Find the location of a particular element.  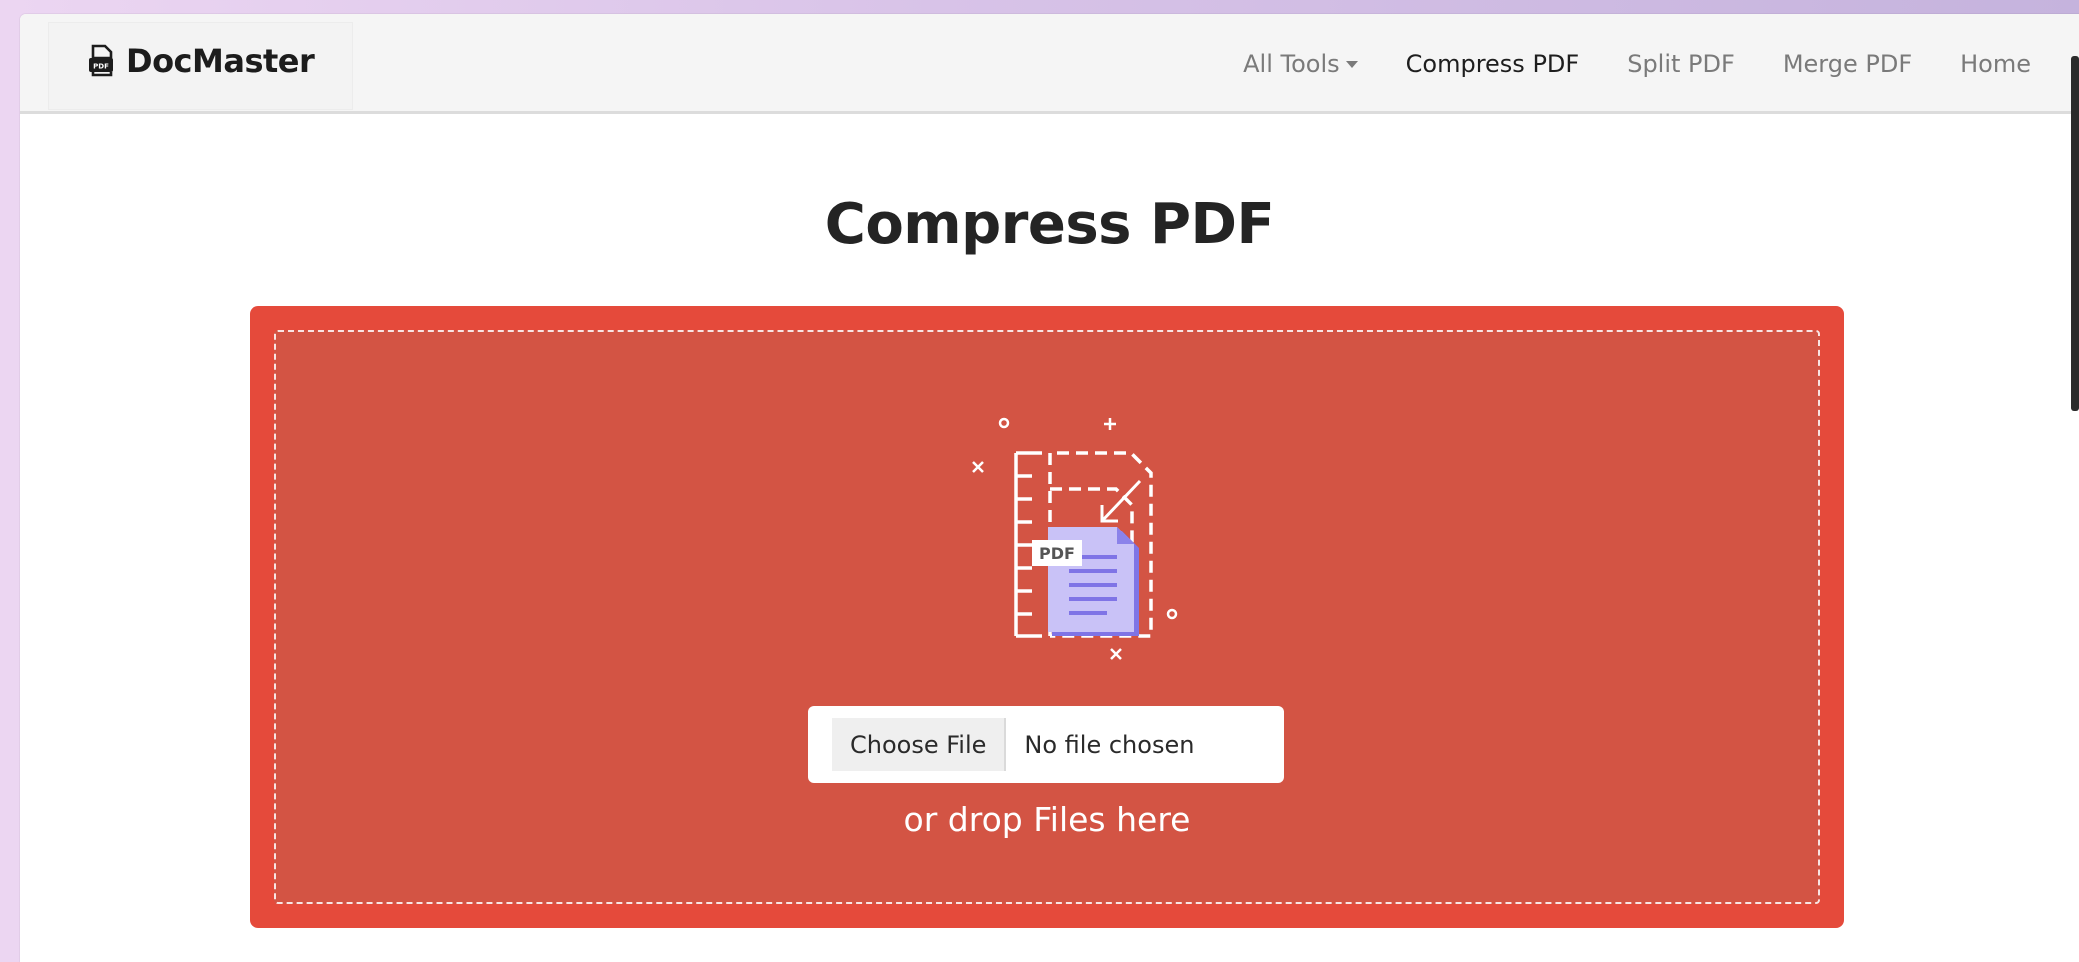

nav-all-tools: All Tools is located at coordinates (1300, 64).